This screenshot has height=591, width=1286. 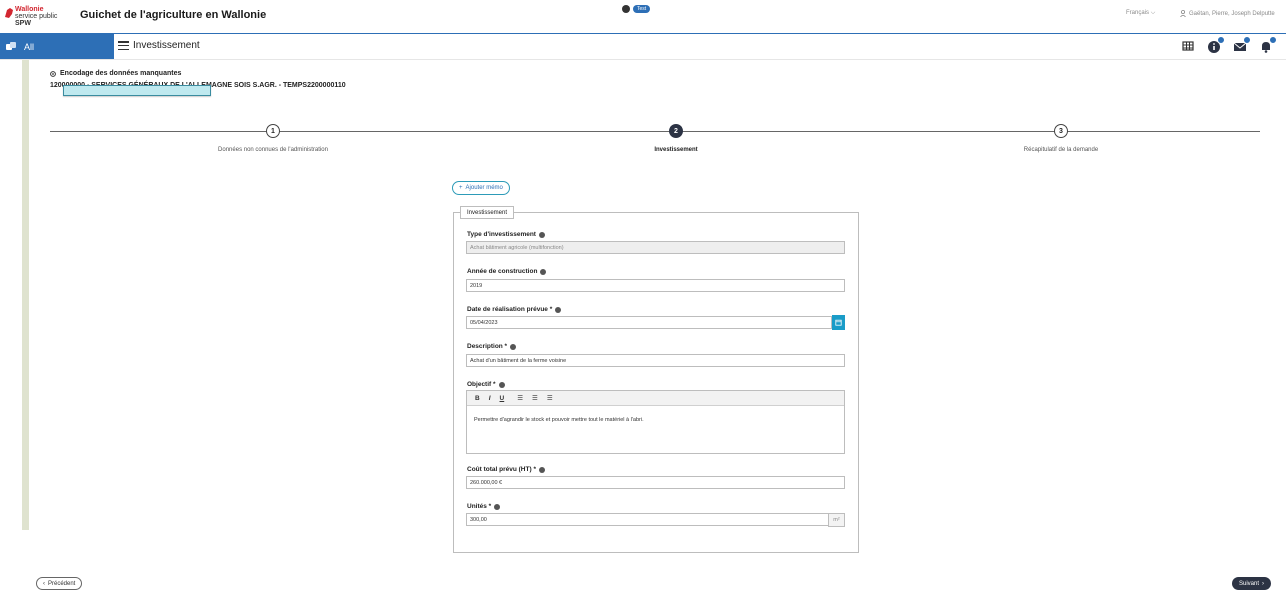 I want to click on user-icon, so click(x=1183, y=13).